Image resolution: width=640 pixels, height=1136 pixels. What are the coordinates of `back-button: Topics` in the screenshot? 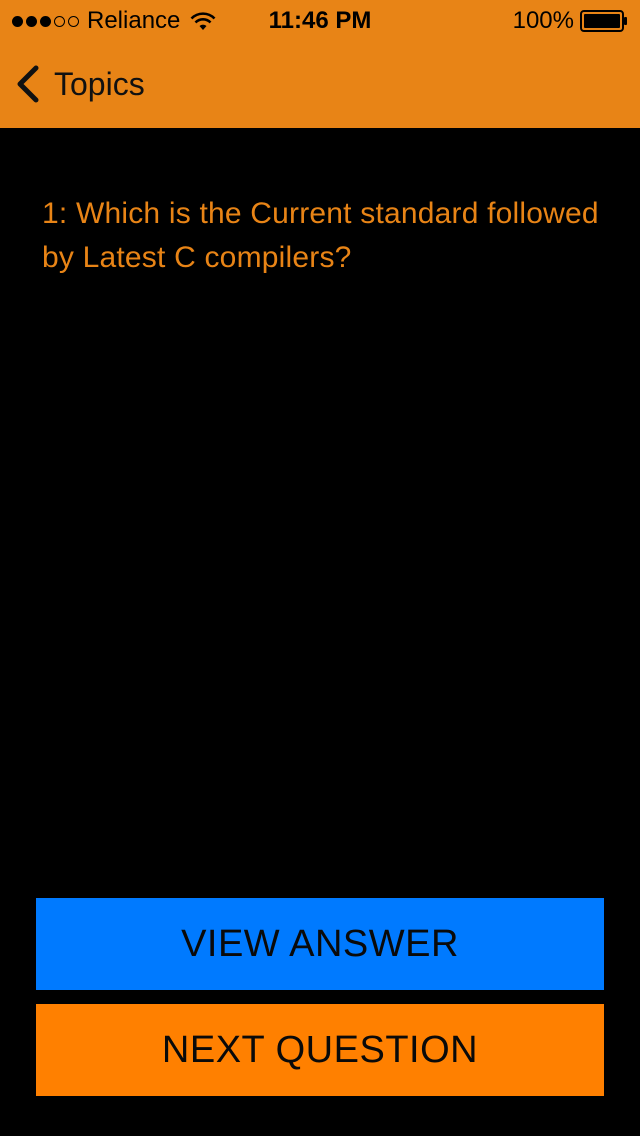 It's located at (79, 84).